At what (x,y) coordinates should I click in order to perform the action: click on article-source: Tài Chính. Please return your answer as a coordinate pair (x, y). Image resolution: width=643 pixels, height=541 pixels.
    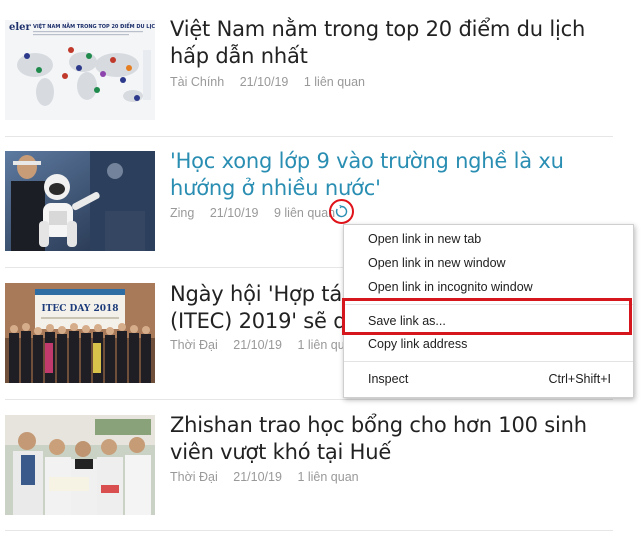
    Looking at the image, I should click on (197, 82).